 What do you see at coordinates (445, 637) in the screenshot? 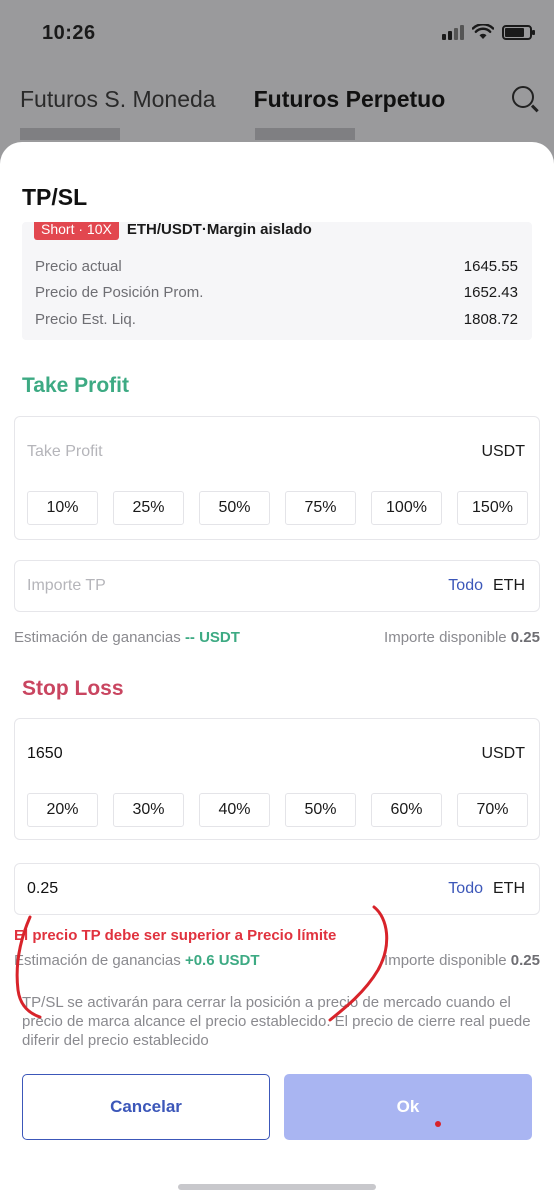
I see `tp-avail-label: Importe disponible` at bounding box center [445, 637].